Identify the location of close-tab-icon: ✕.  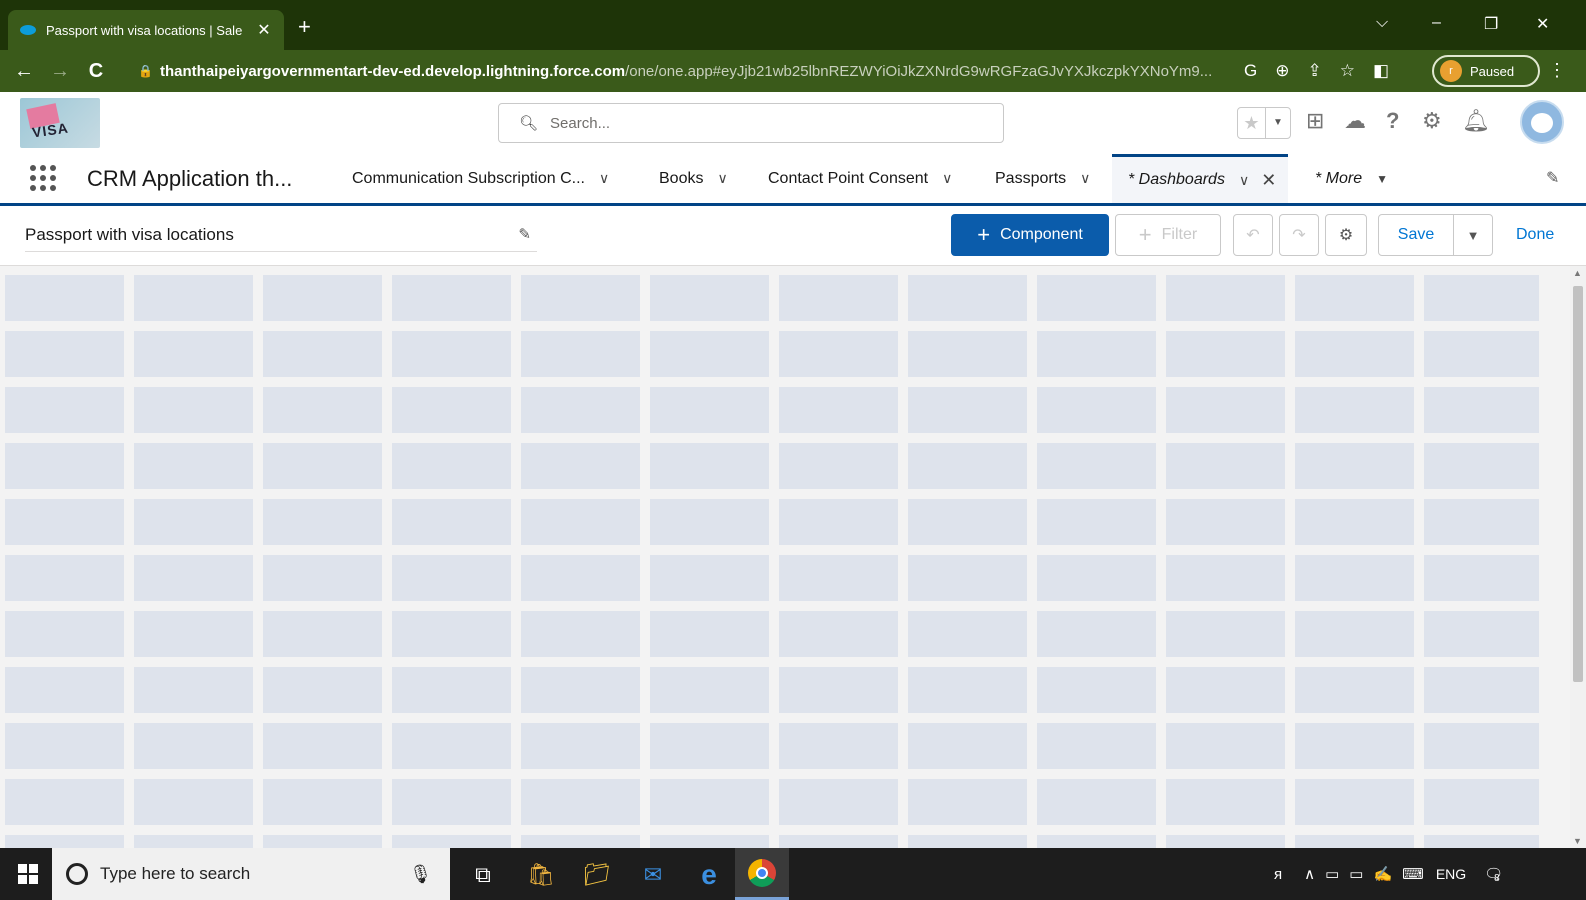
(1268, 180).